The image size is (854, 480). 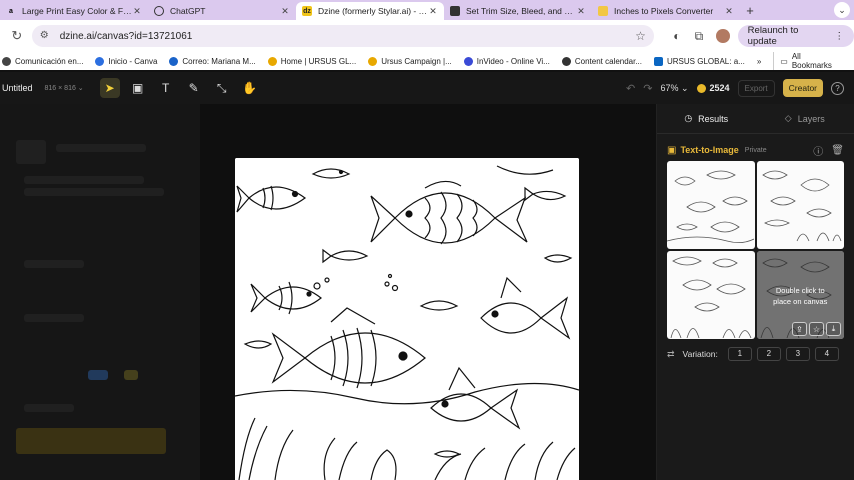 I want to click on credits-count: 2524, so click(x=719, y=88).